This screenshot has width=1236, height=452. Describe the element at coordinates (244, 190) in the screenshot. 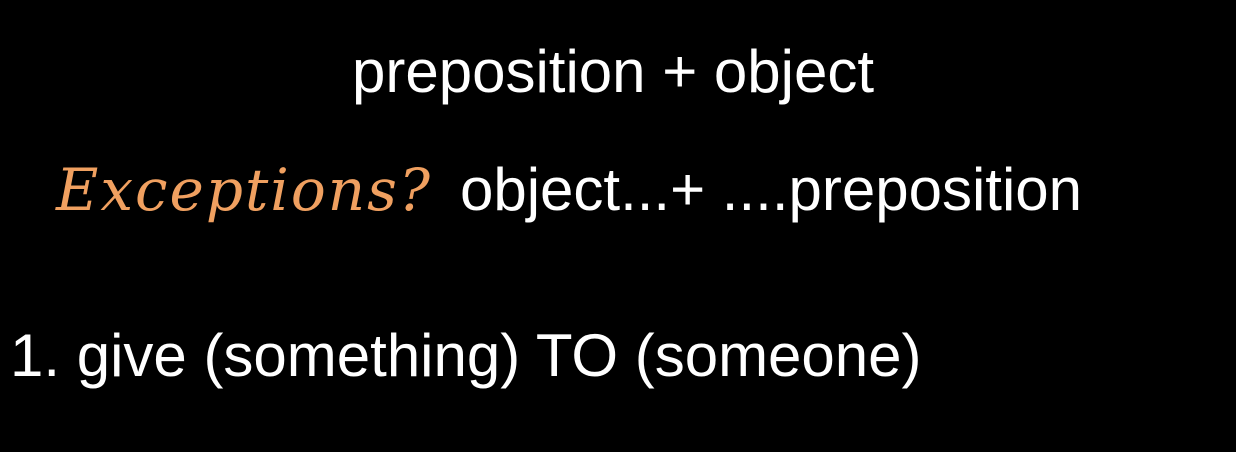

I see `exceptions-label: Exceptions?` at that location.